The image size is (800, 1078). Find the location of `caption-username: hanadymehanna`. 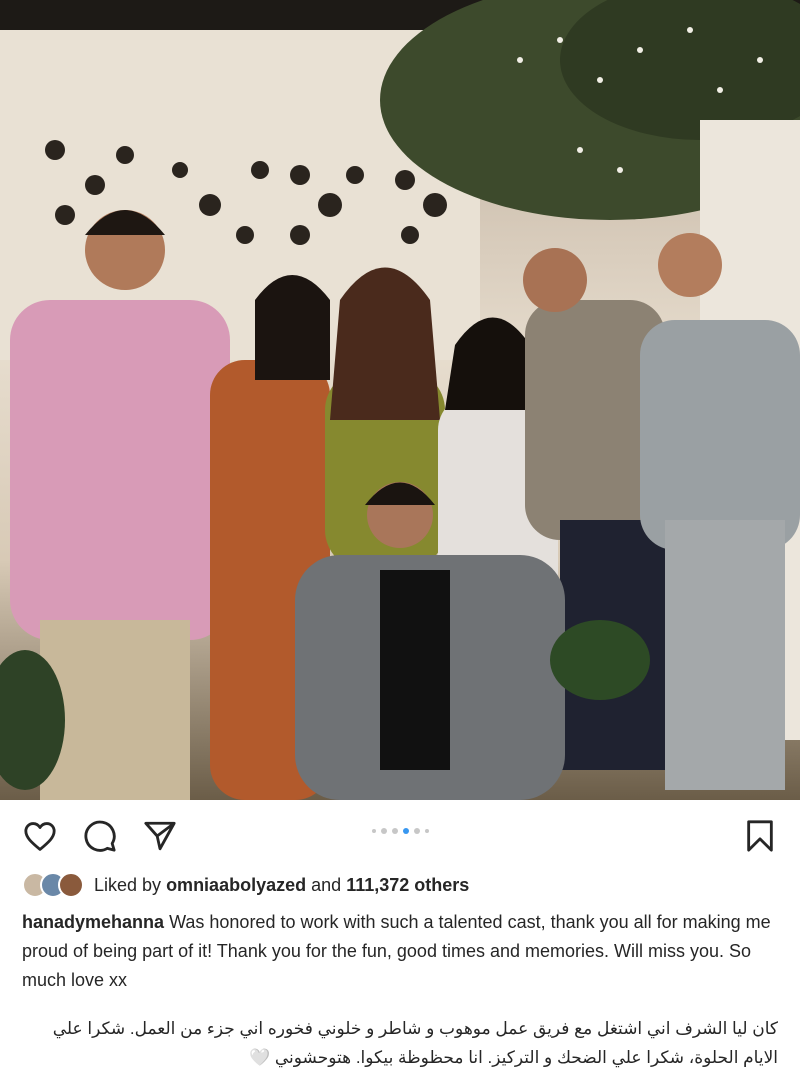

caption-username: hanadymehanna is located at coordinates (93, 922).